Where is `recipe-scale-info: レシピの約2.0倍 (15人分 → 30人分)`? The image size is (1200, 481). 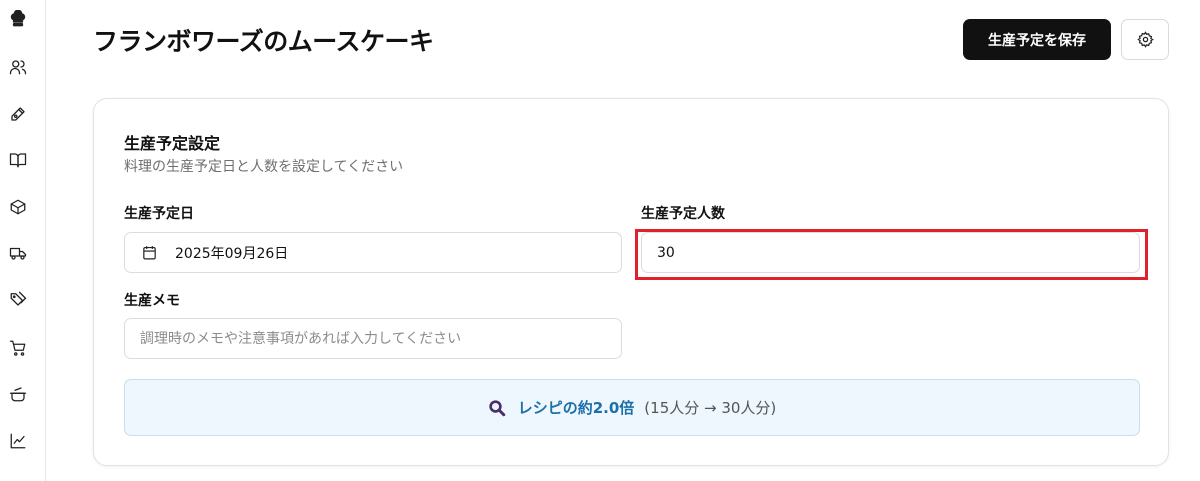
recipe-scale-info: レシピの約2.0倍 (15人分 → 30人分) is located at coordinates (632, 407).